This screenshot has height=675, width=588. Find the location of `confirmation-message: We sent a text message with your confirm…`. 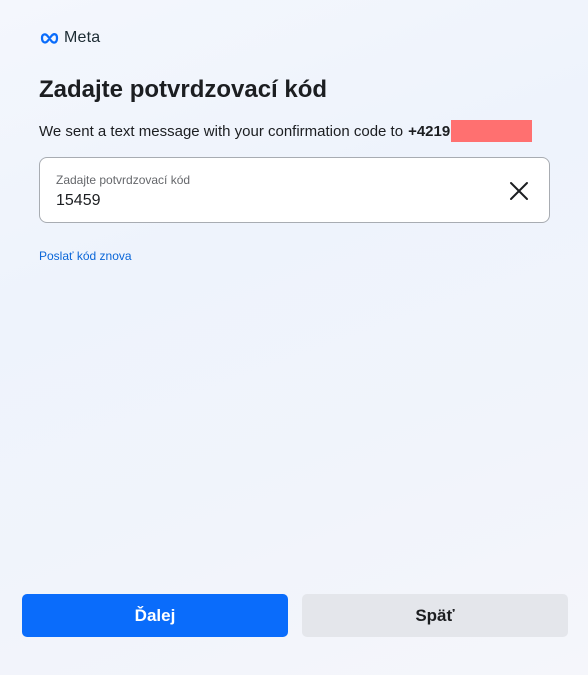

confirmation-message: We sent a text message with your confirm… is located at coordinates (286, 131).